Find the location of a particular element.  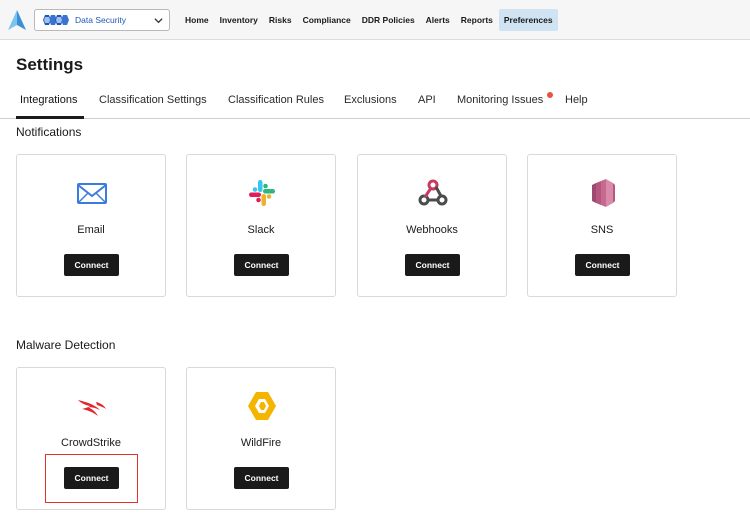

integration-card-webhooks: Webhooks Connect is located at coordinates (432, 225).